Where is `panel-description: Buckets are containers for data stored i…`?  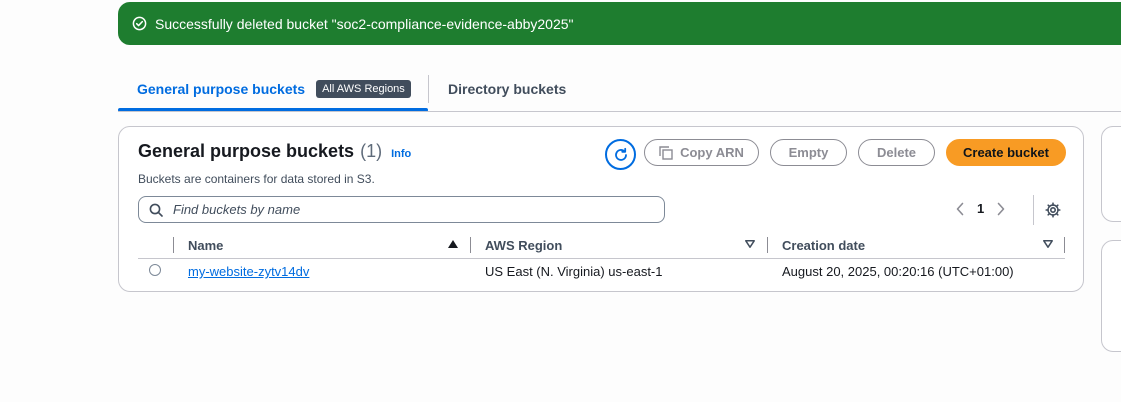 panel-description: Buckets are containers for data stored i… is located at coordinates (256, 179).